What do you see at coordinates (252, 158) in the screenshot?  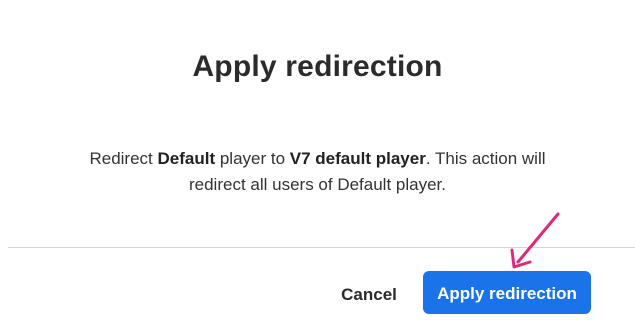 I see `message-text-2: player to` at bounding box center [252, 158].